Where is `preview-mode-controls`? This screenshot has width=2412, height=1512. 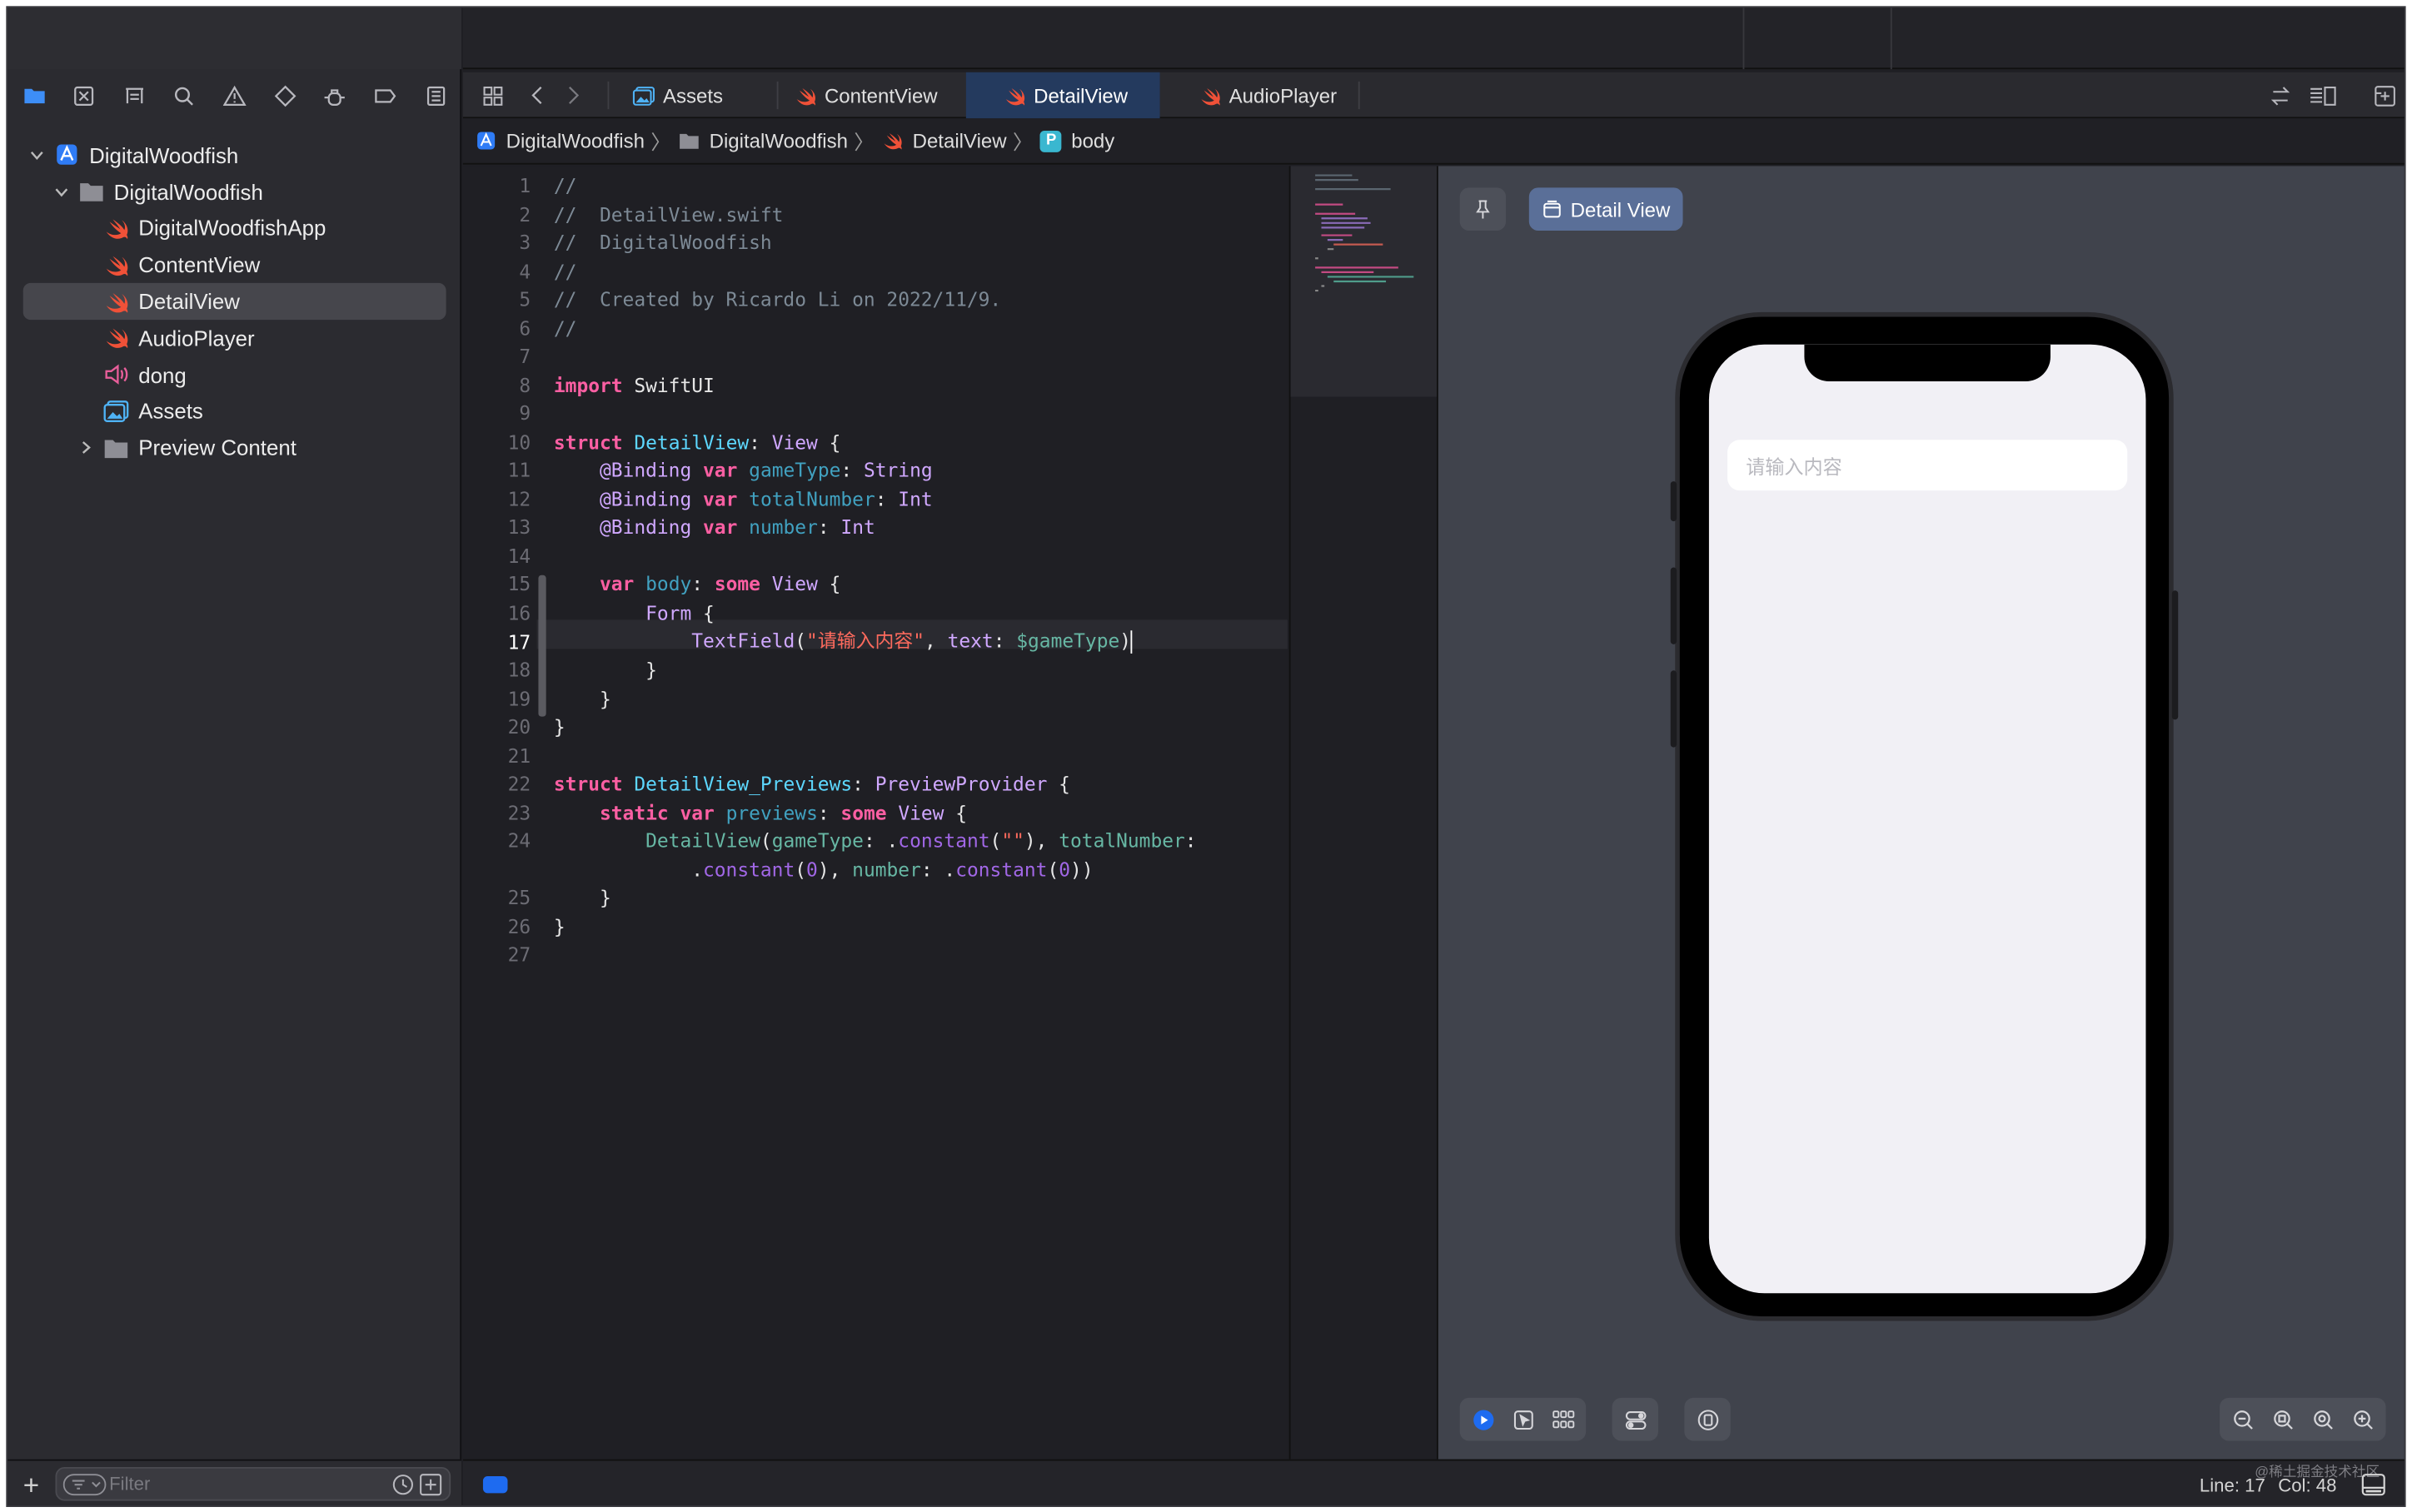 preview-mode-controls is located at coordinates (1523, 1419).